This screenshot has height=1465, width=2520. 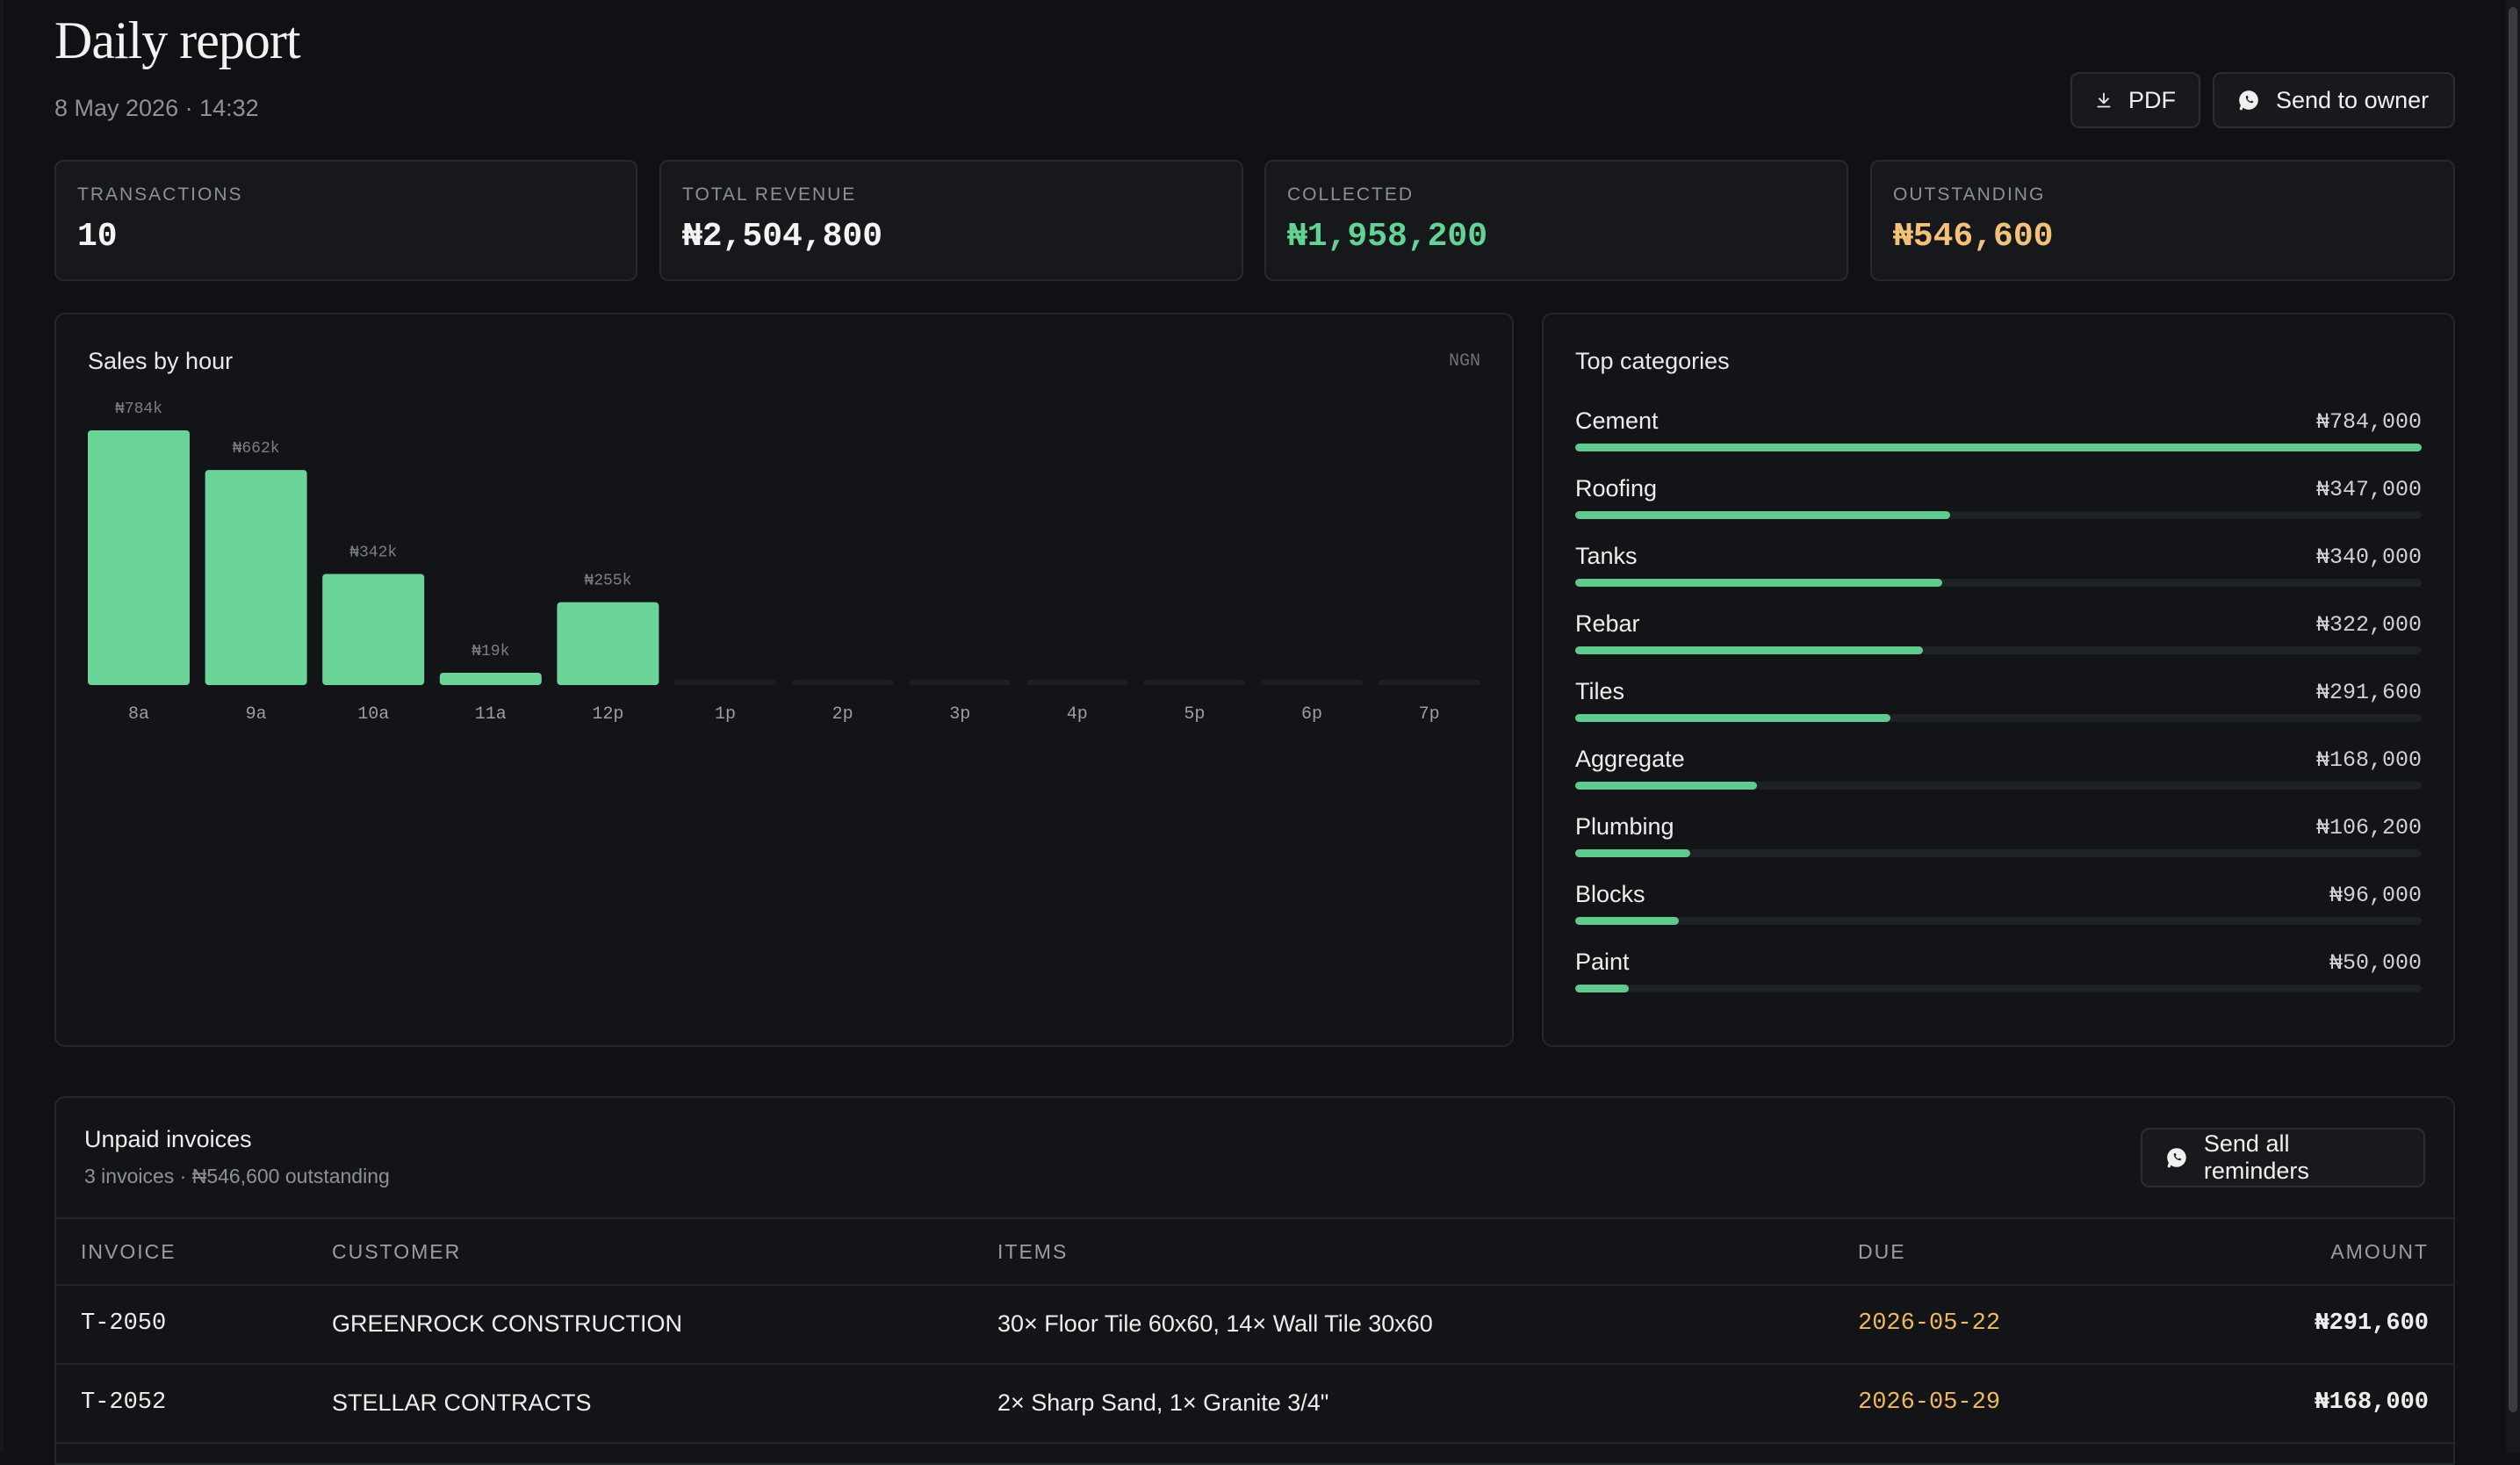 I want to click on bar-5p, so click(x=1194, y=682).